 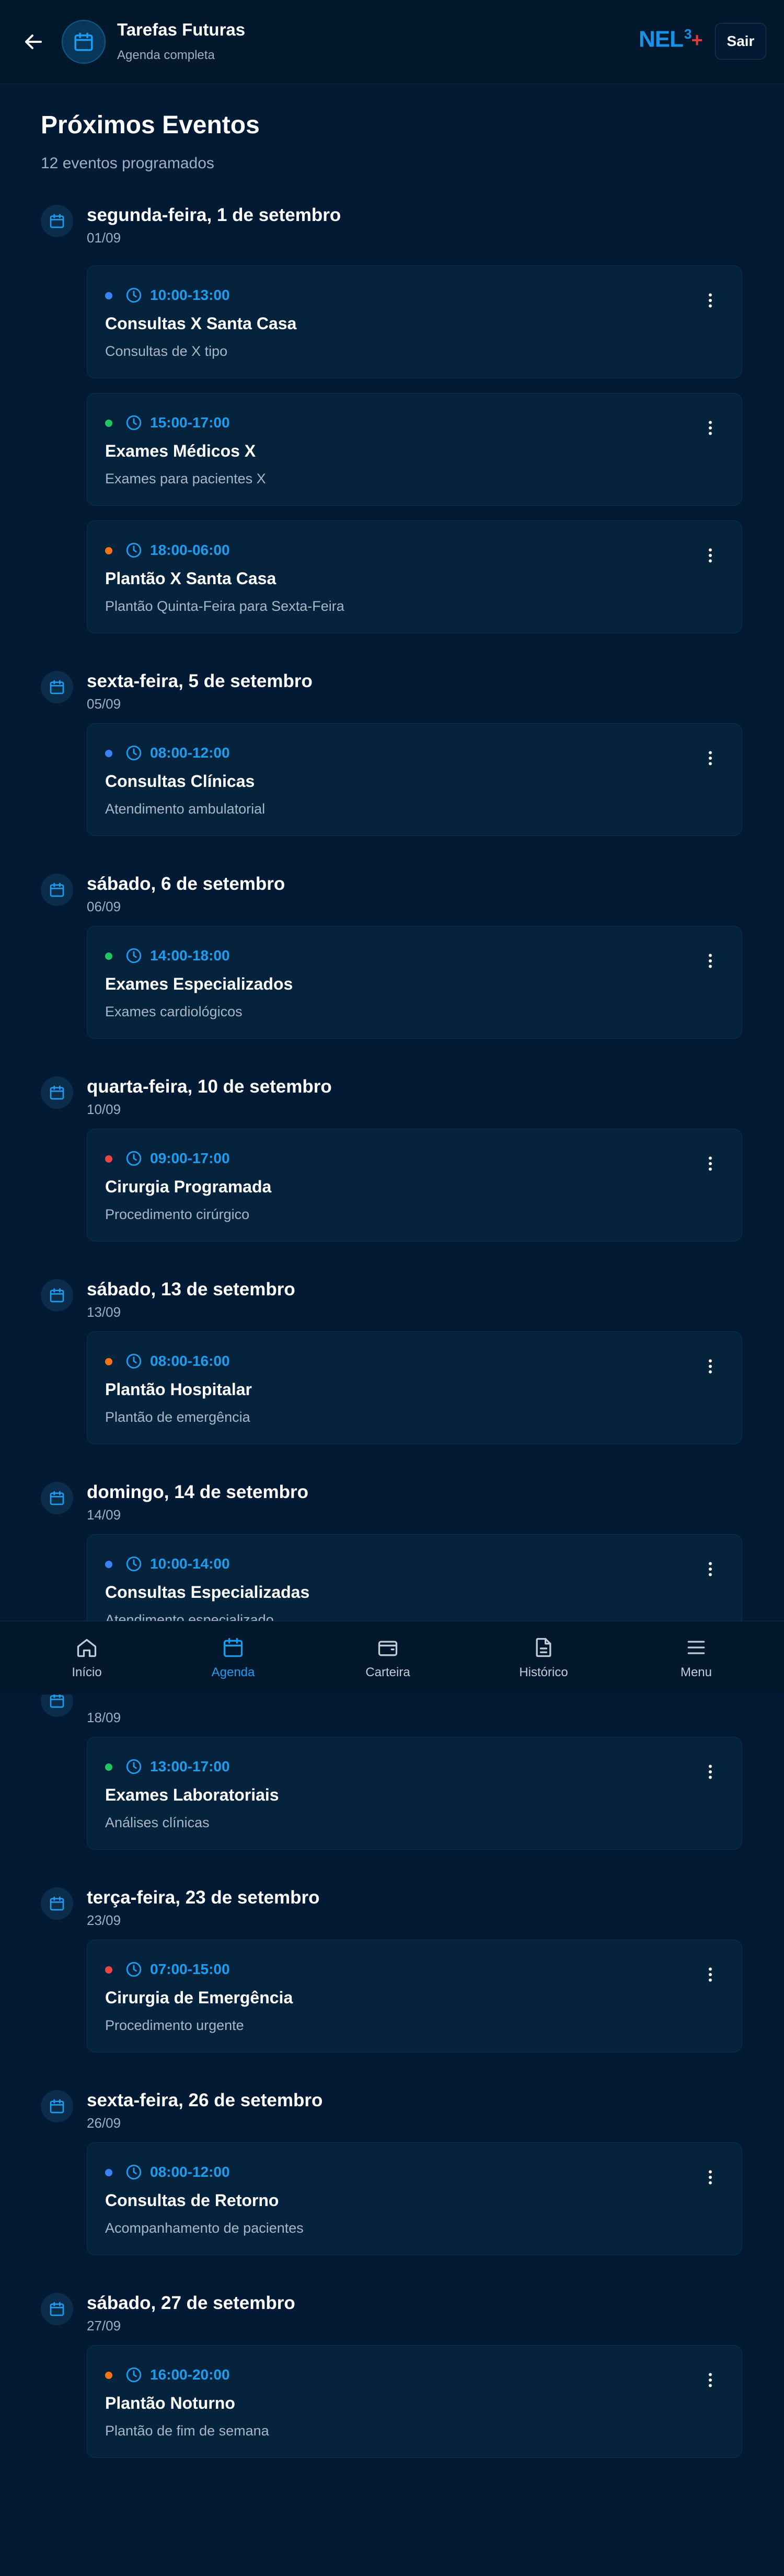 I want to click on day-date: 23/09, so click(x=104, y=1920).